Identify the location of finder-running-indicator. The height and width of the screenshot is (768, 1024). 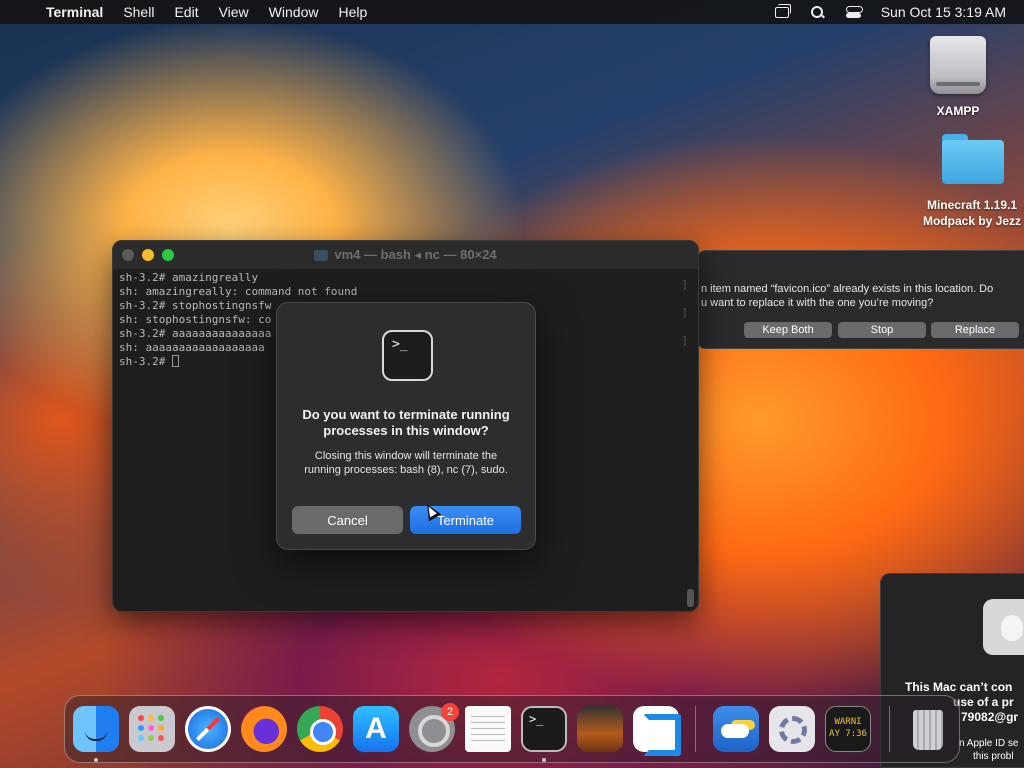
(96, 760).